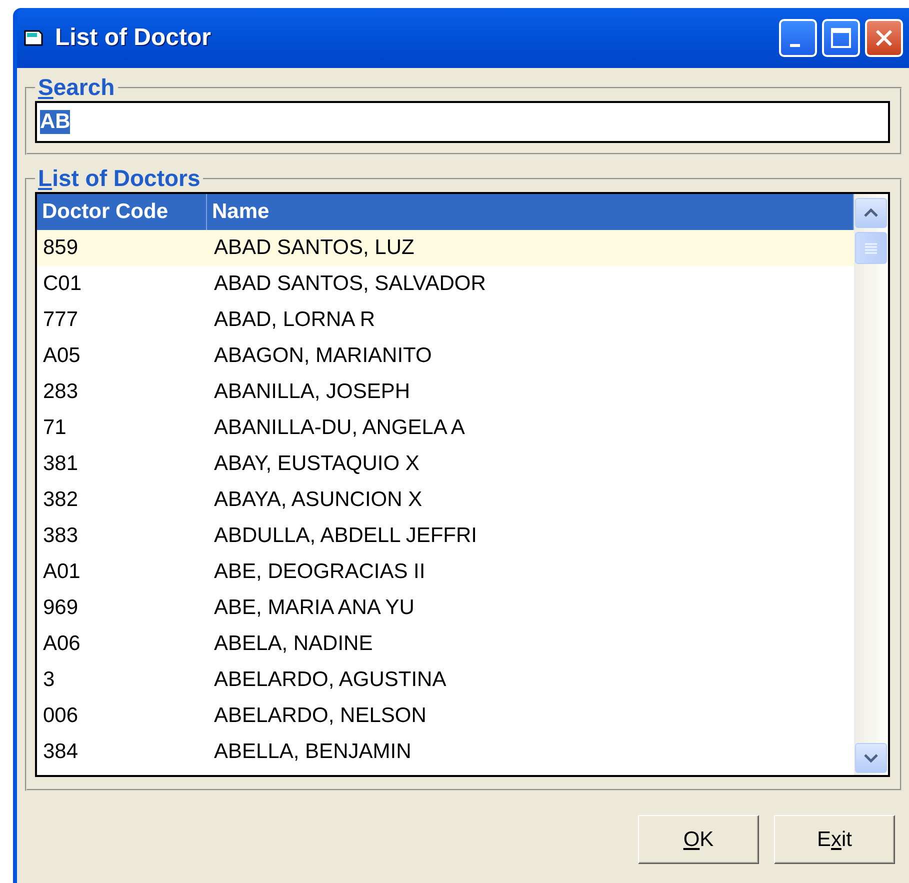  Describe the element at coordinates (445, 392) in the screenshot. I see `table-row: 283 ABANILLA, JOSEPH` at that location.